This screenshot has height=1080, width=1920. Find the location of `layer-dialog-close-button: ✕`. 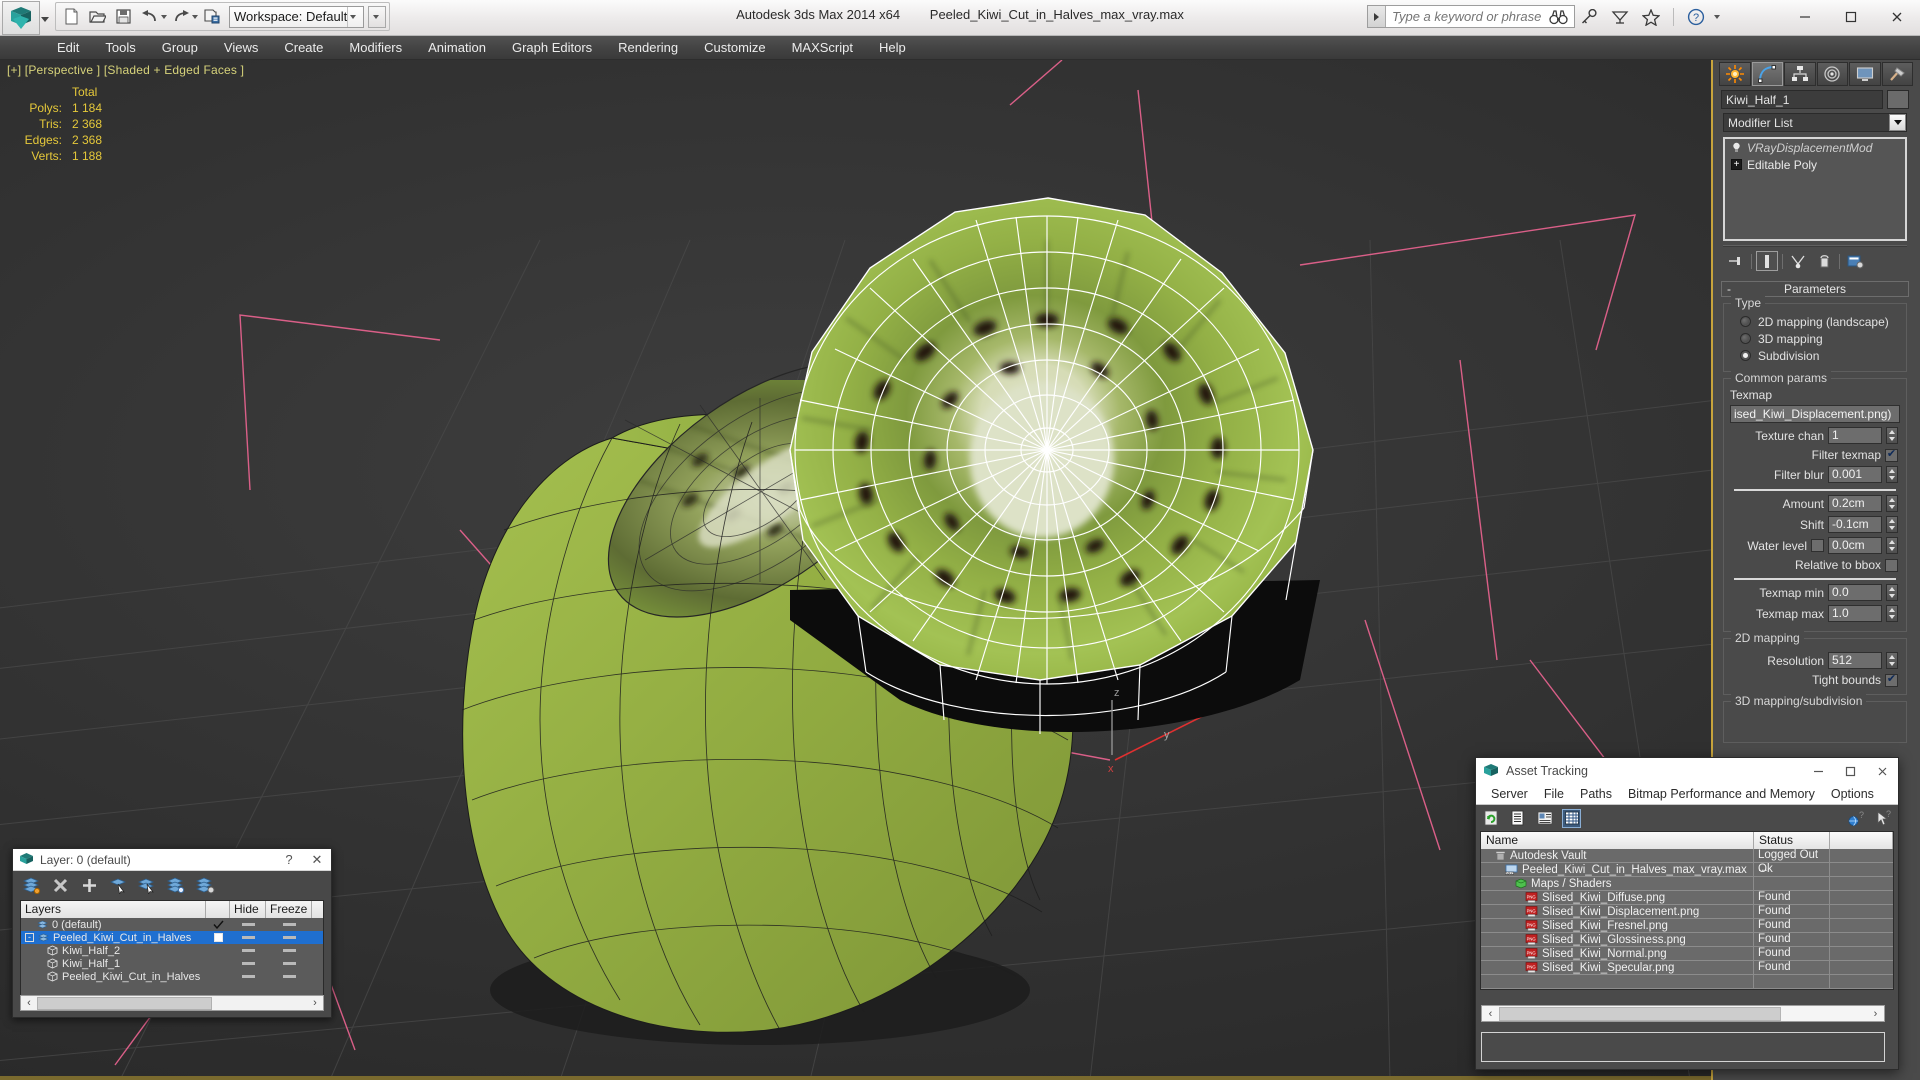

layer-dialog-close-button: ✕ is located at coordinates (317, 860).